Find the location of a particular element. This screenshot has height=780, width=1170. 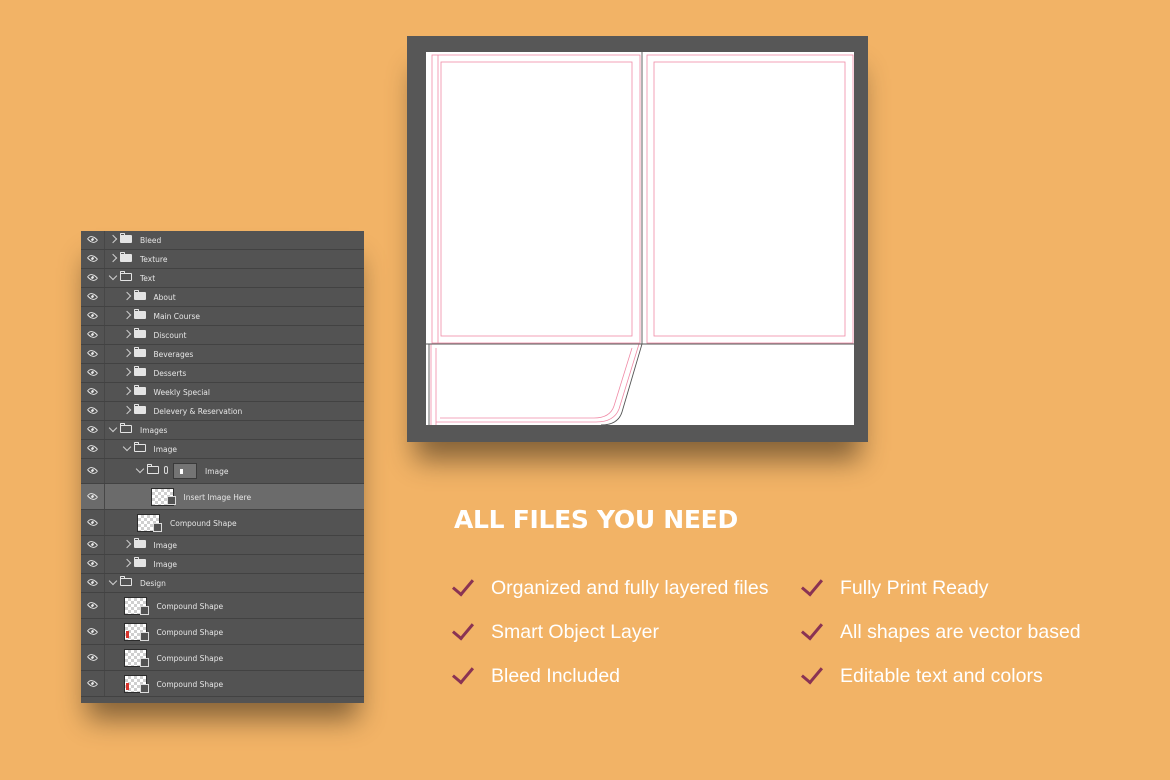

layer-row: Text is located at coordinates (222, 278).